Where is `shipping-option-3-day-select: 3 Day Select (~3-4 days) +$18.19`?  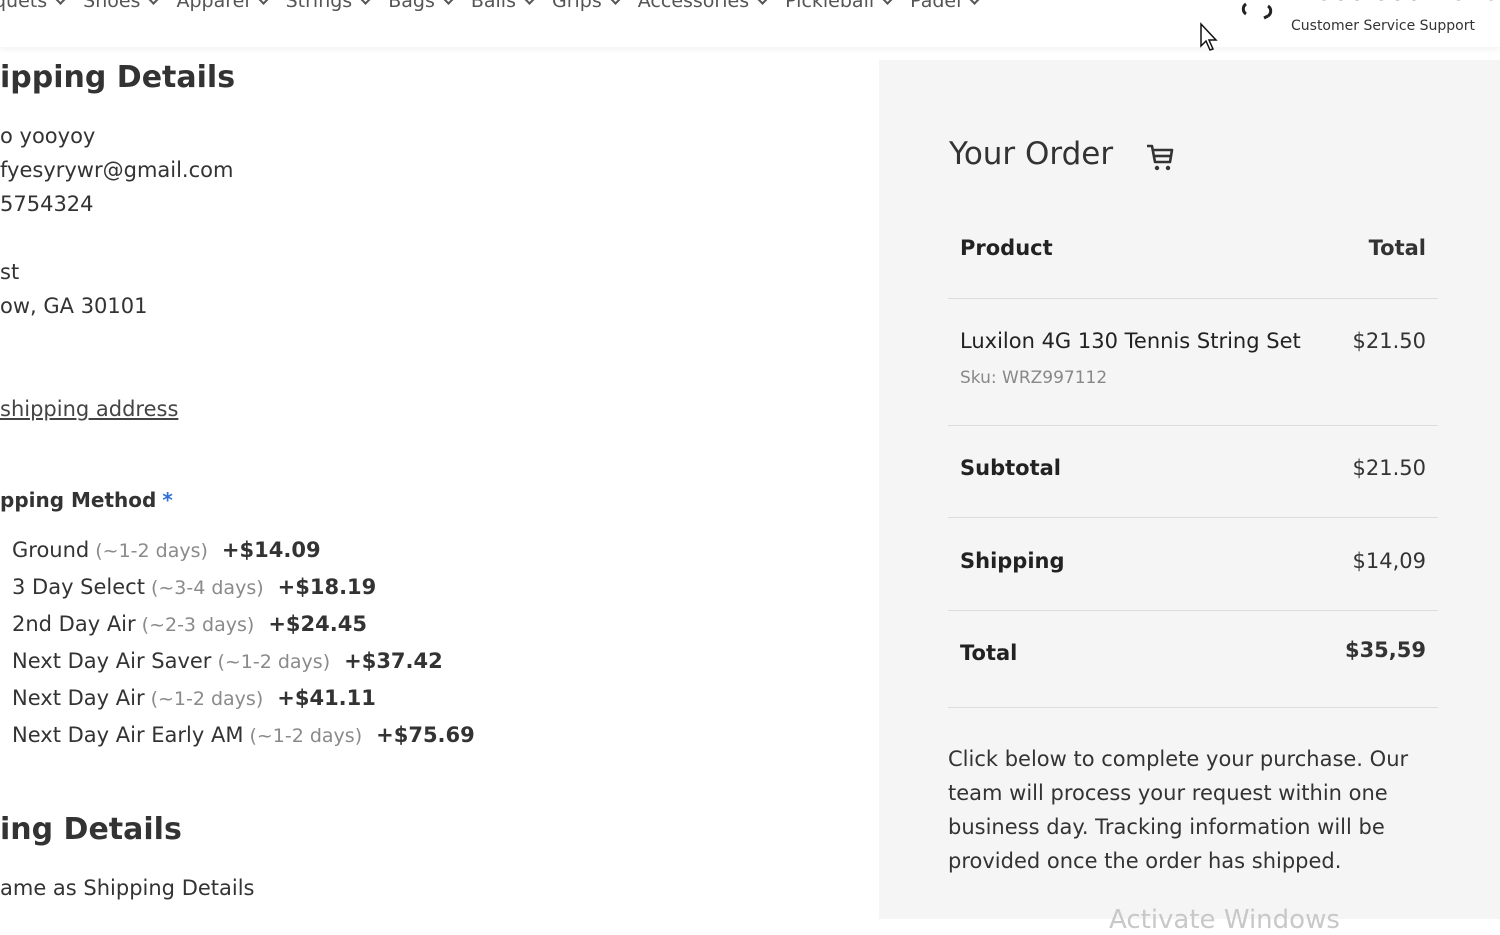 shipping-option-3-day-select: 3 Day Select (~3-4 days) +$18.19 is located at coordinates (194, 587).